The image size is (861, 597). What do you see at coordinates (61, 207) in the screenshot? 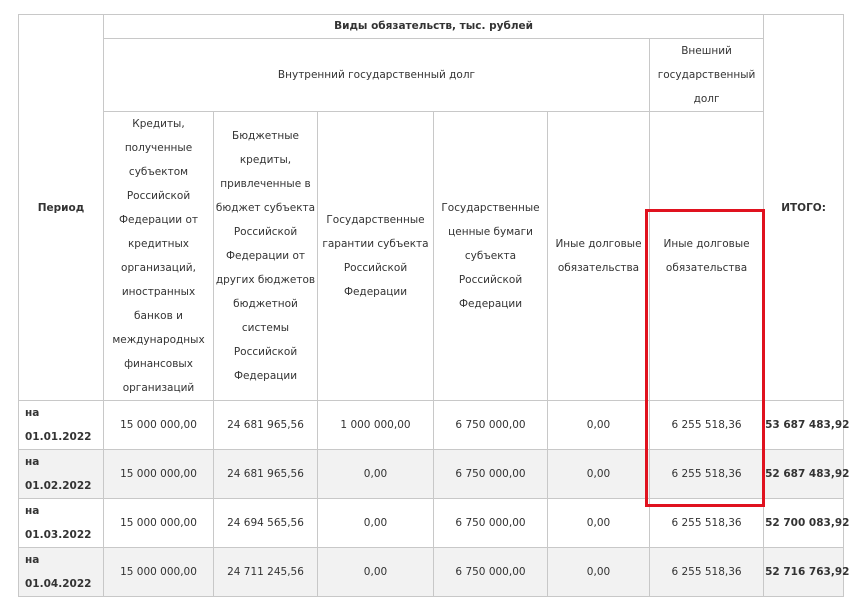
I see `period-header: Период` at bounding box center [61, 207].